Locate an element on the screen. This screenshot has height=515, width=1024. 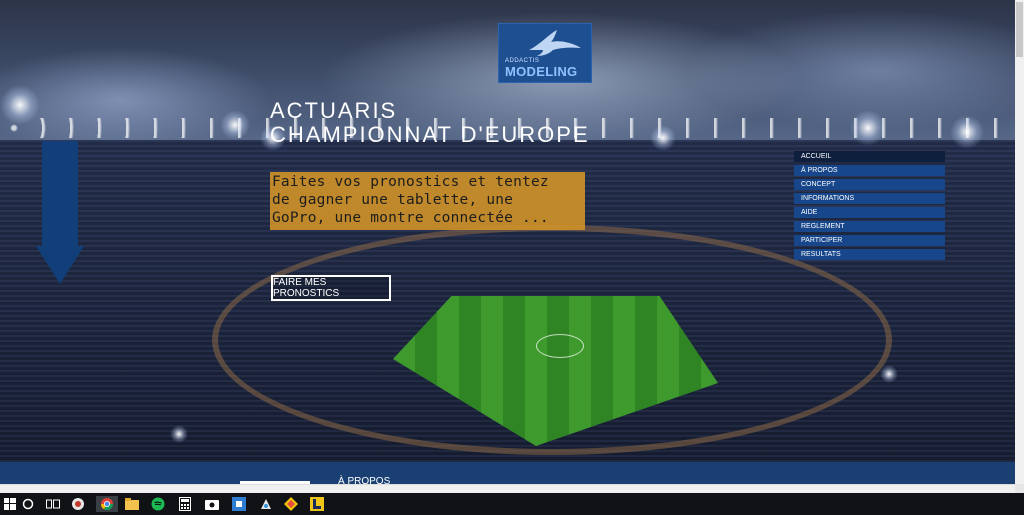
logo-brand-text: MODELING is located at coordinates (541, 71).